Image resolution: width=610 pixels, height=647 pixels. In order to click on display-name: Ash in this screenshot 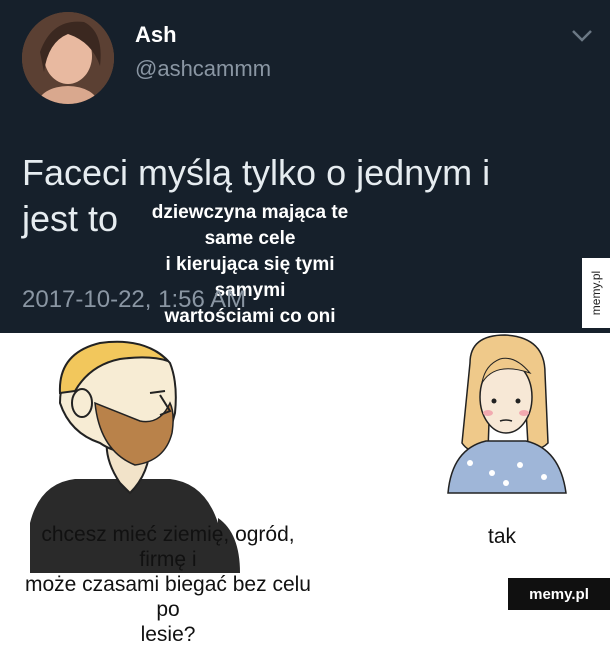, I will do `click(156, 35)`.